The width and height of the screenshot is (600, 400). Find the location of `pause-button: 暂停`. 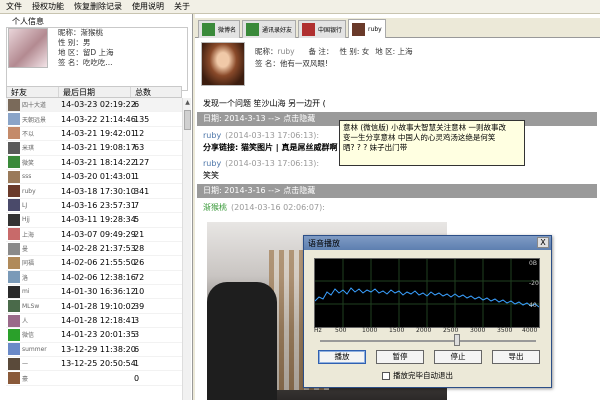

pause-button: 暂停 is located at coordinates (400, 357).